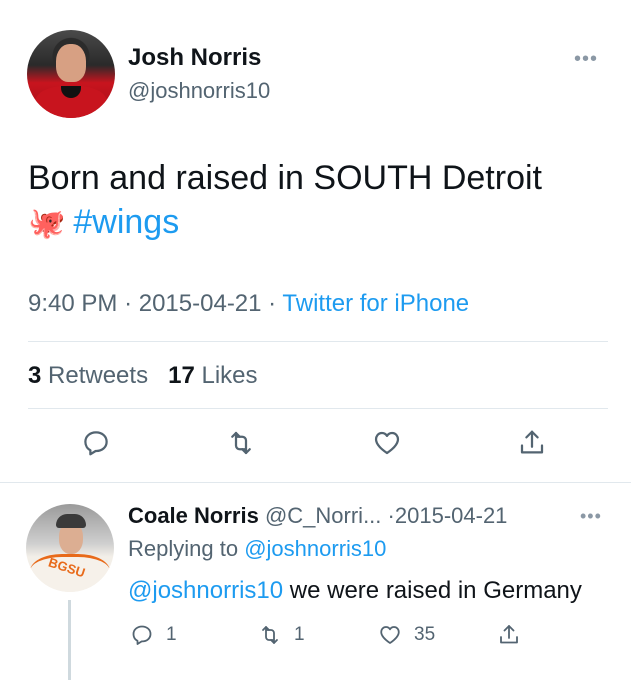 The height and width of the screenshot is (680, 631). I want to click on hashtag-link: #wings, so click(126, 222).